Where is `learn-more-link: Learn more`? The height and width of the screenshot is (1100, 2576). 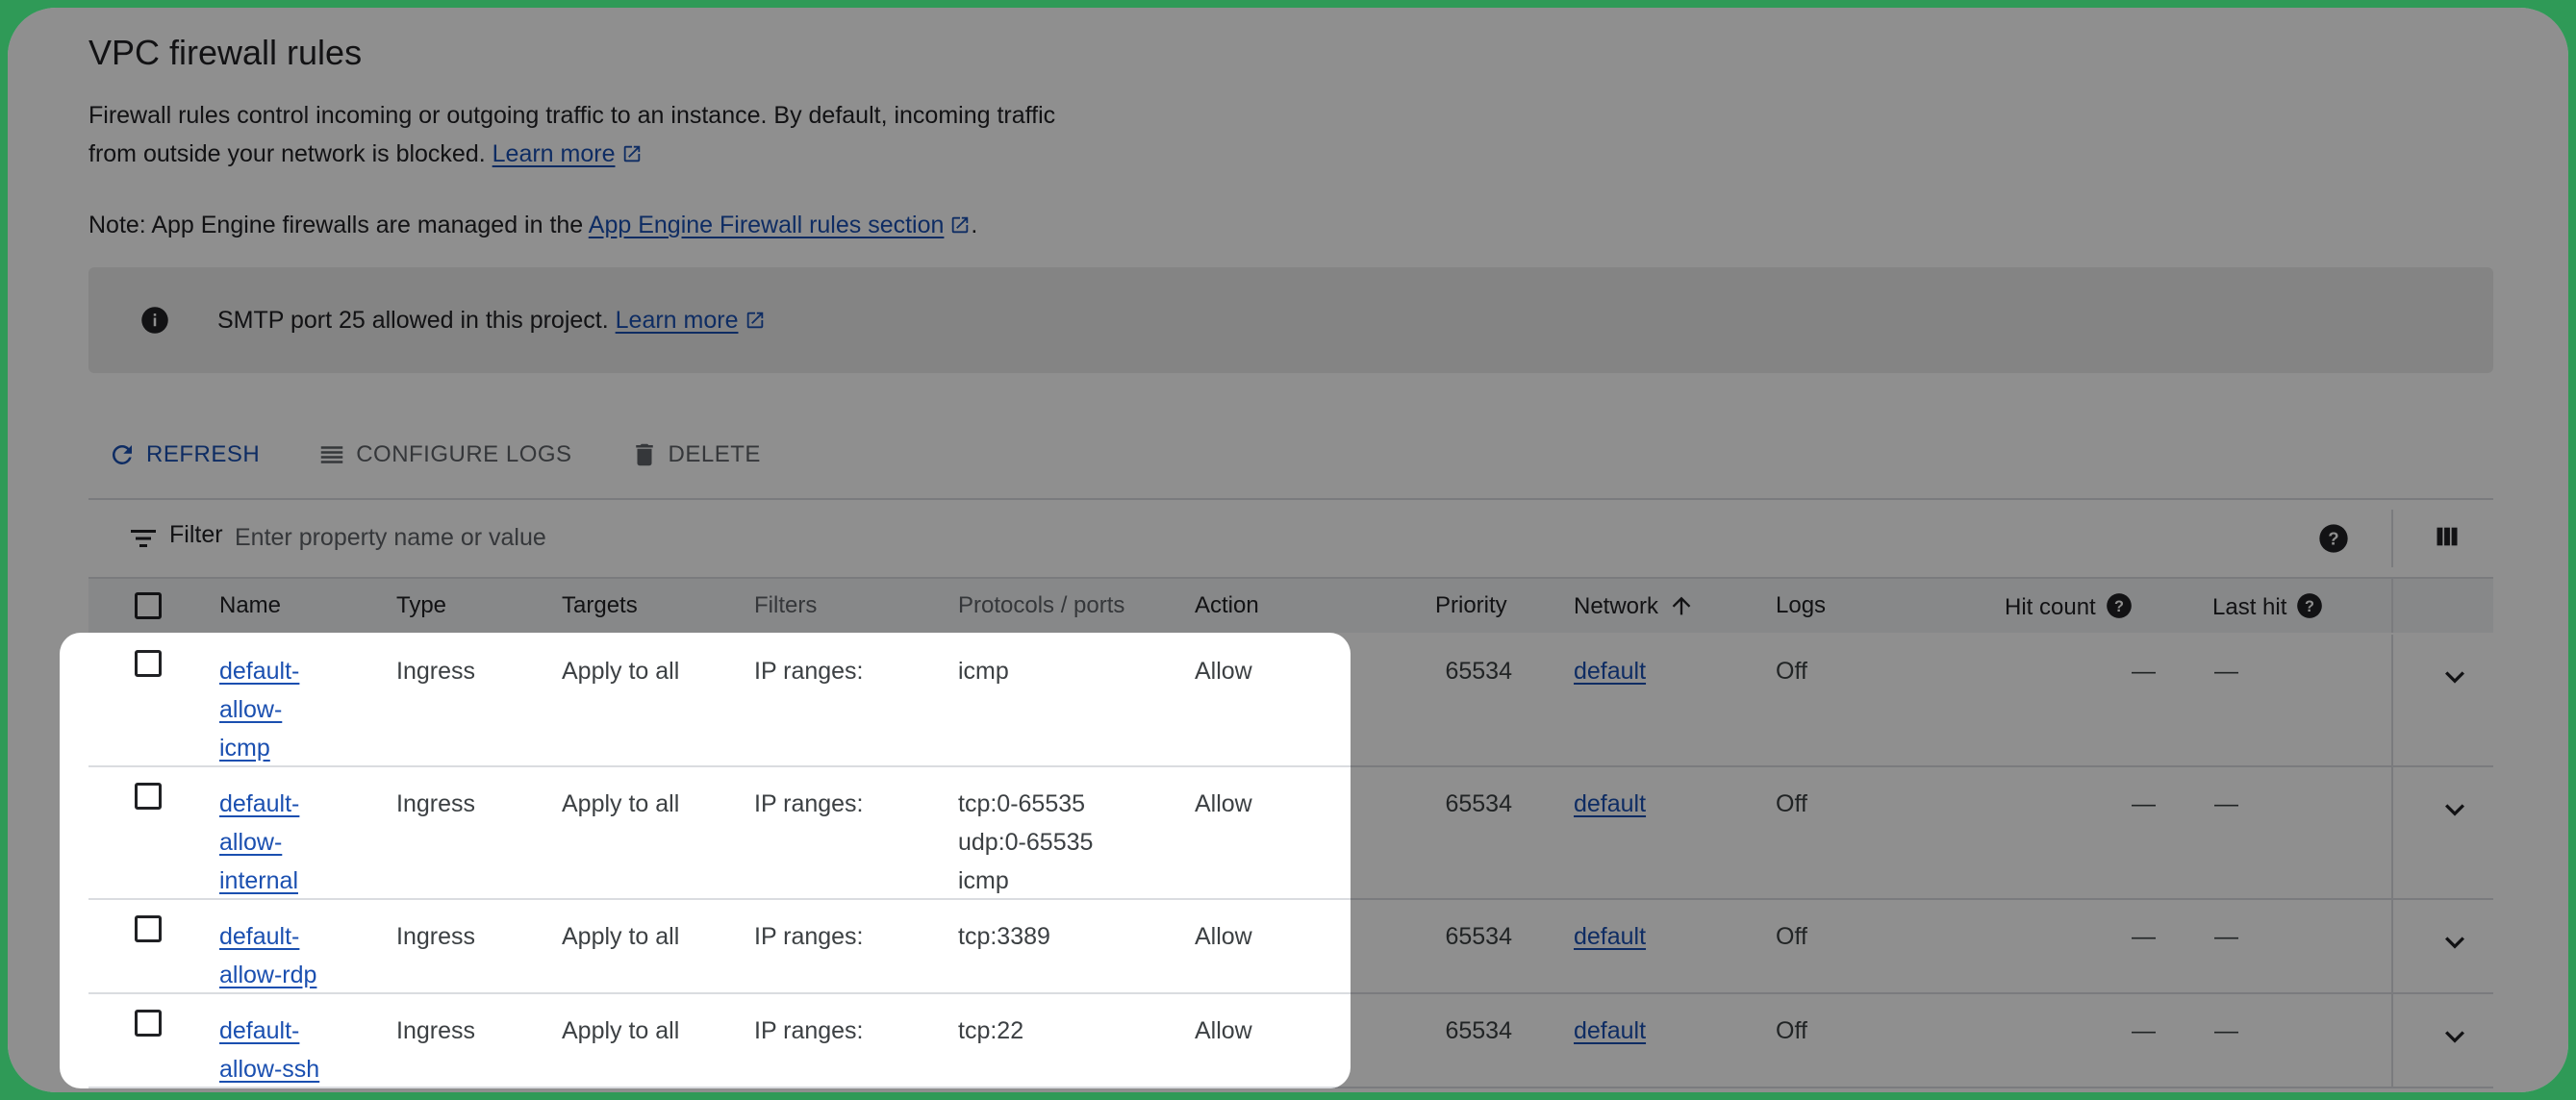
learn-more-link: Learn more is located at coordinates (567, 154).